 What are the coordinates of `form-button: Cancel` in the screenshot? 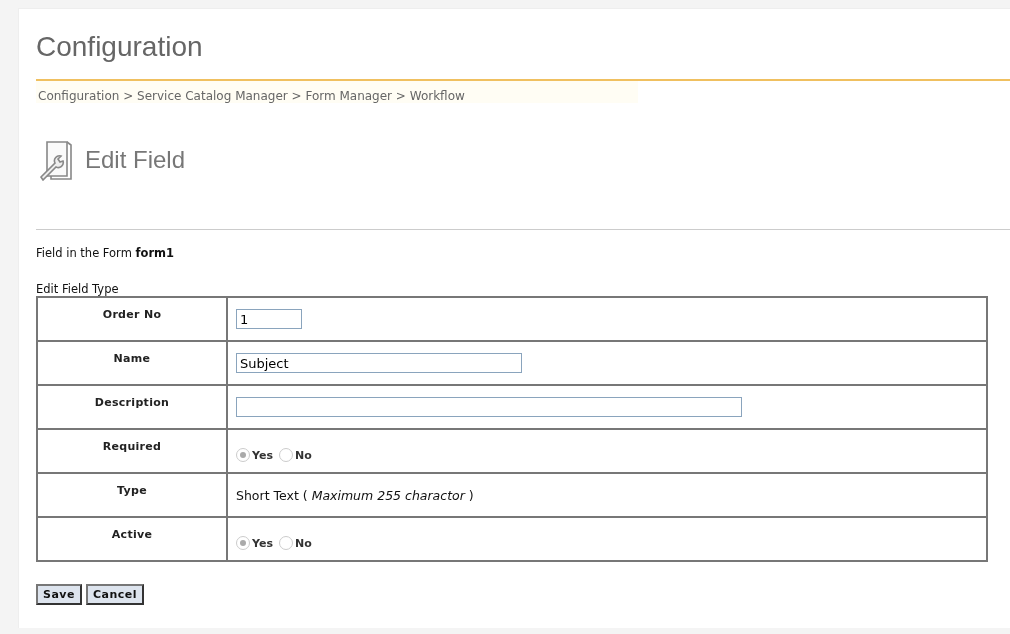 It's located at (115, 594).